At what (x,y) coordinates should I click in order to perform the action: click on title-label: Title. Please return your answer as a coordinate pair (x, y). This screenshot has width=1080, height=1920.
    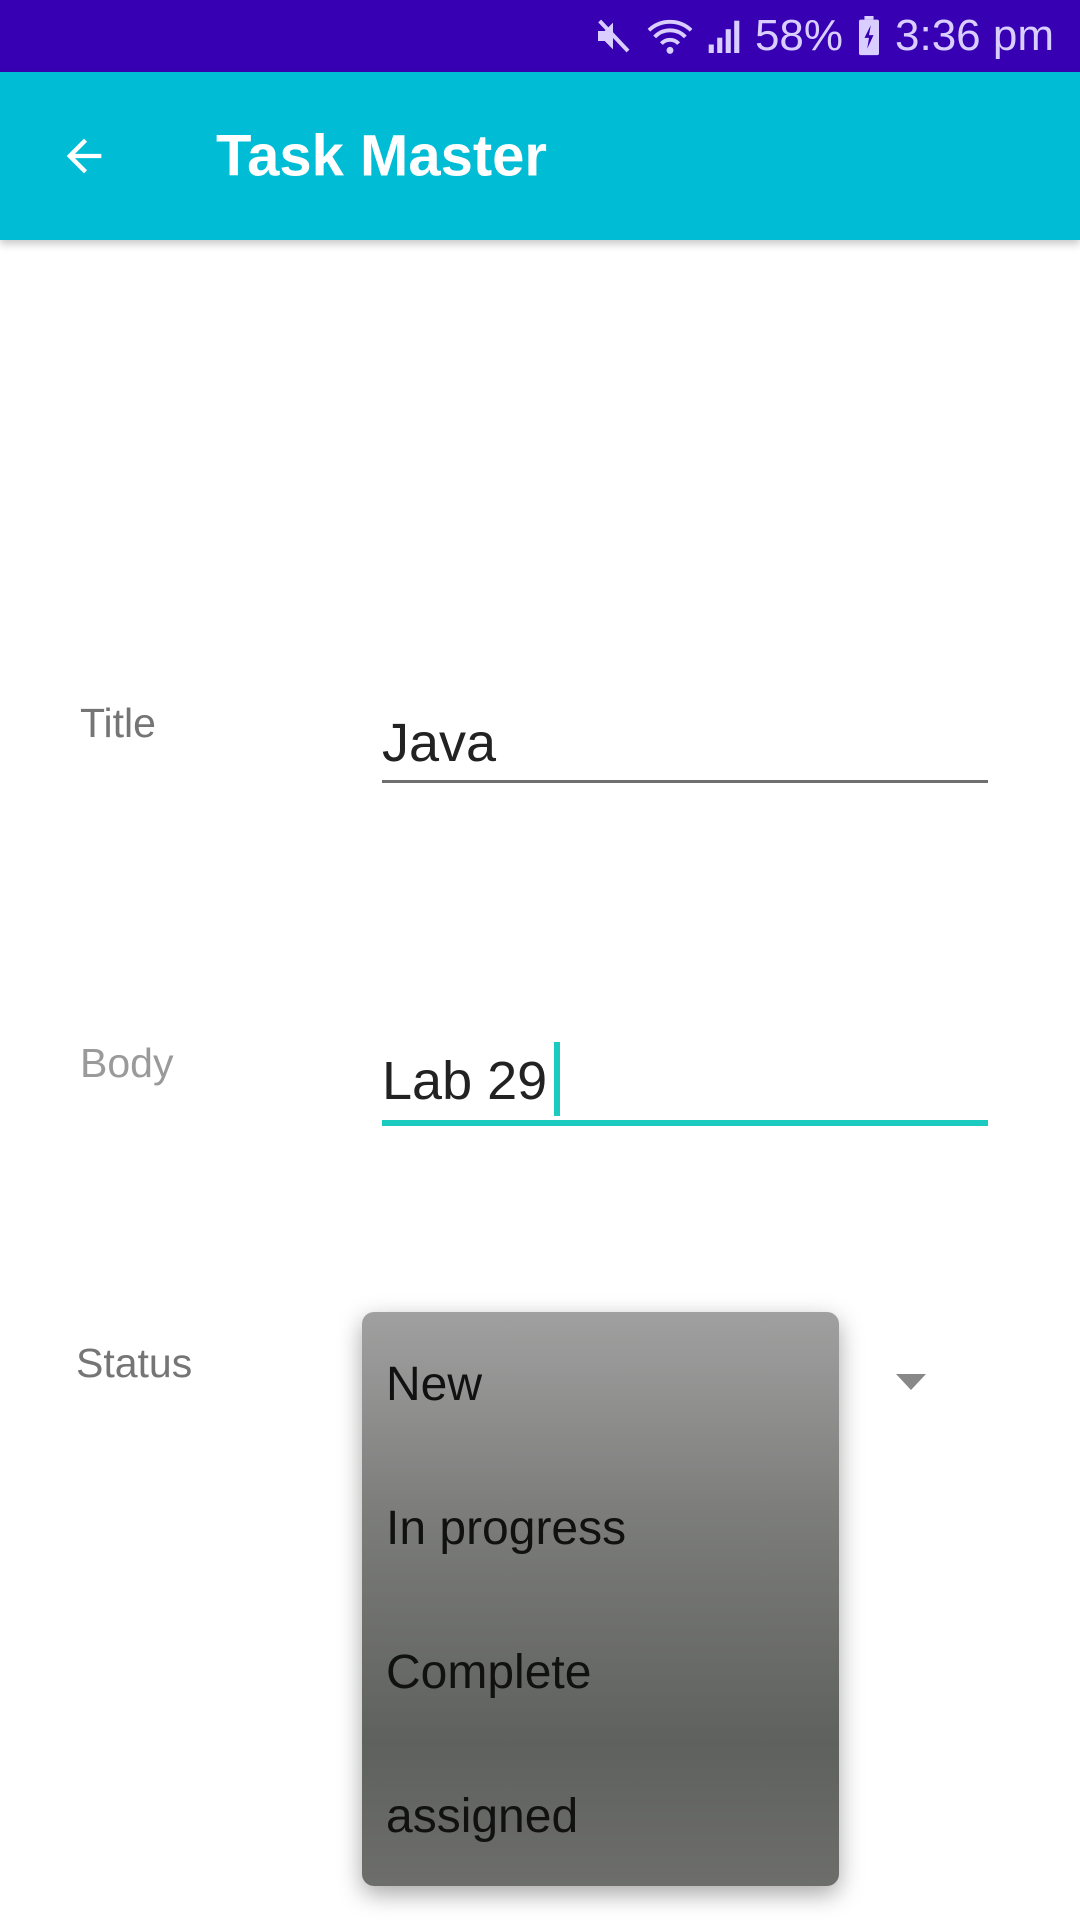
    Looking at the image, I should click on (118, 723).